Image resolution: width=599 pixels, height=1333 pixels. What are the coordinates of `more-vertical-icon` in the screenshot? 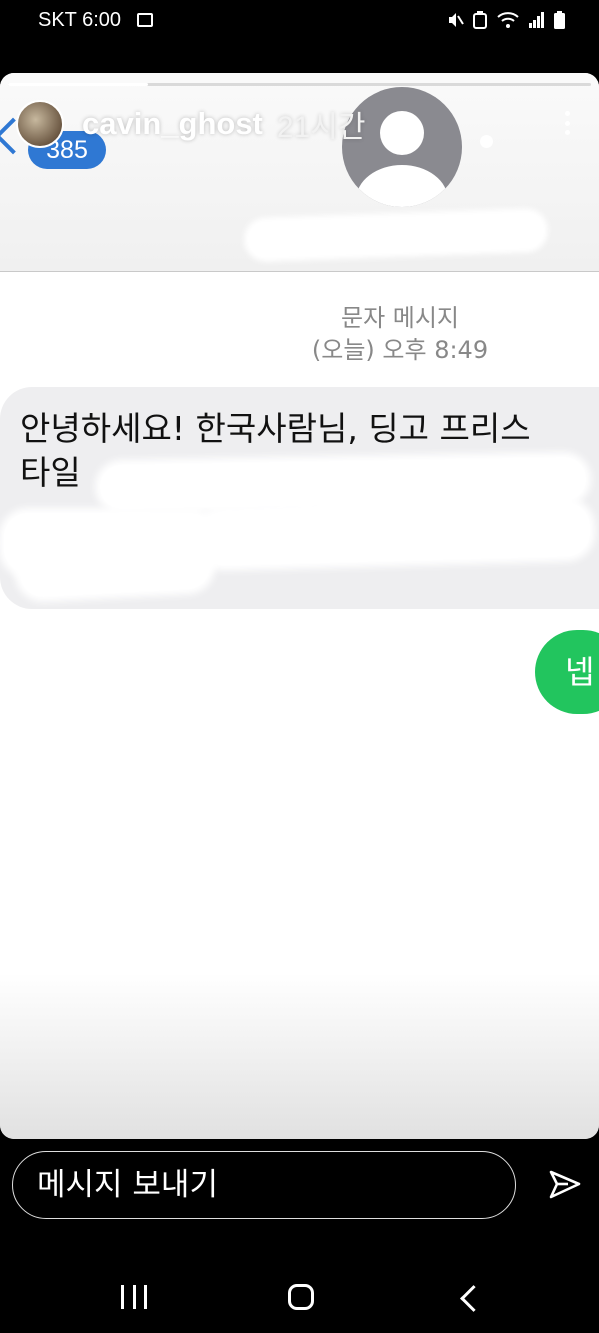 It's located at (568, 123).